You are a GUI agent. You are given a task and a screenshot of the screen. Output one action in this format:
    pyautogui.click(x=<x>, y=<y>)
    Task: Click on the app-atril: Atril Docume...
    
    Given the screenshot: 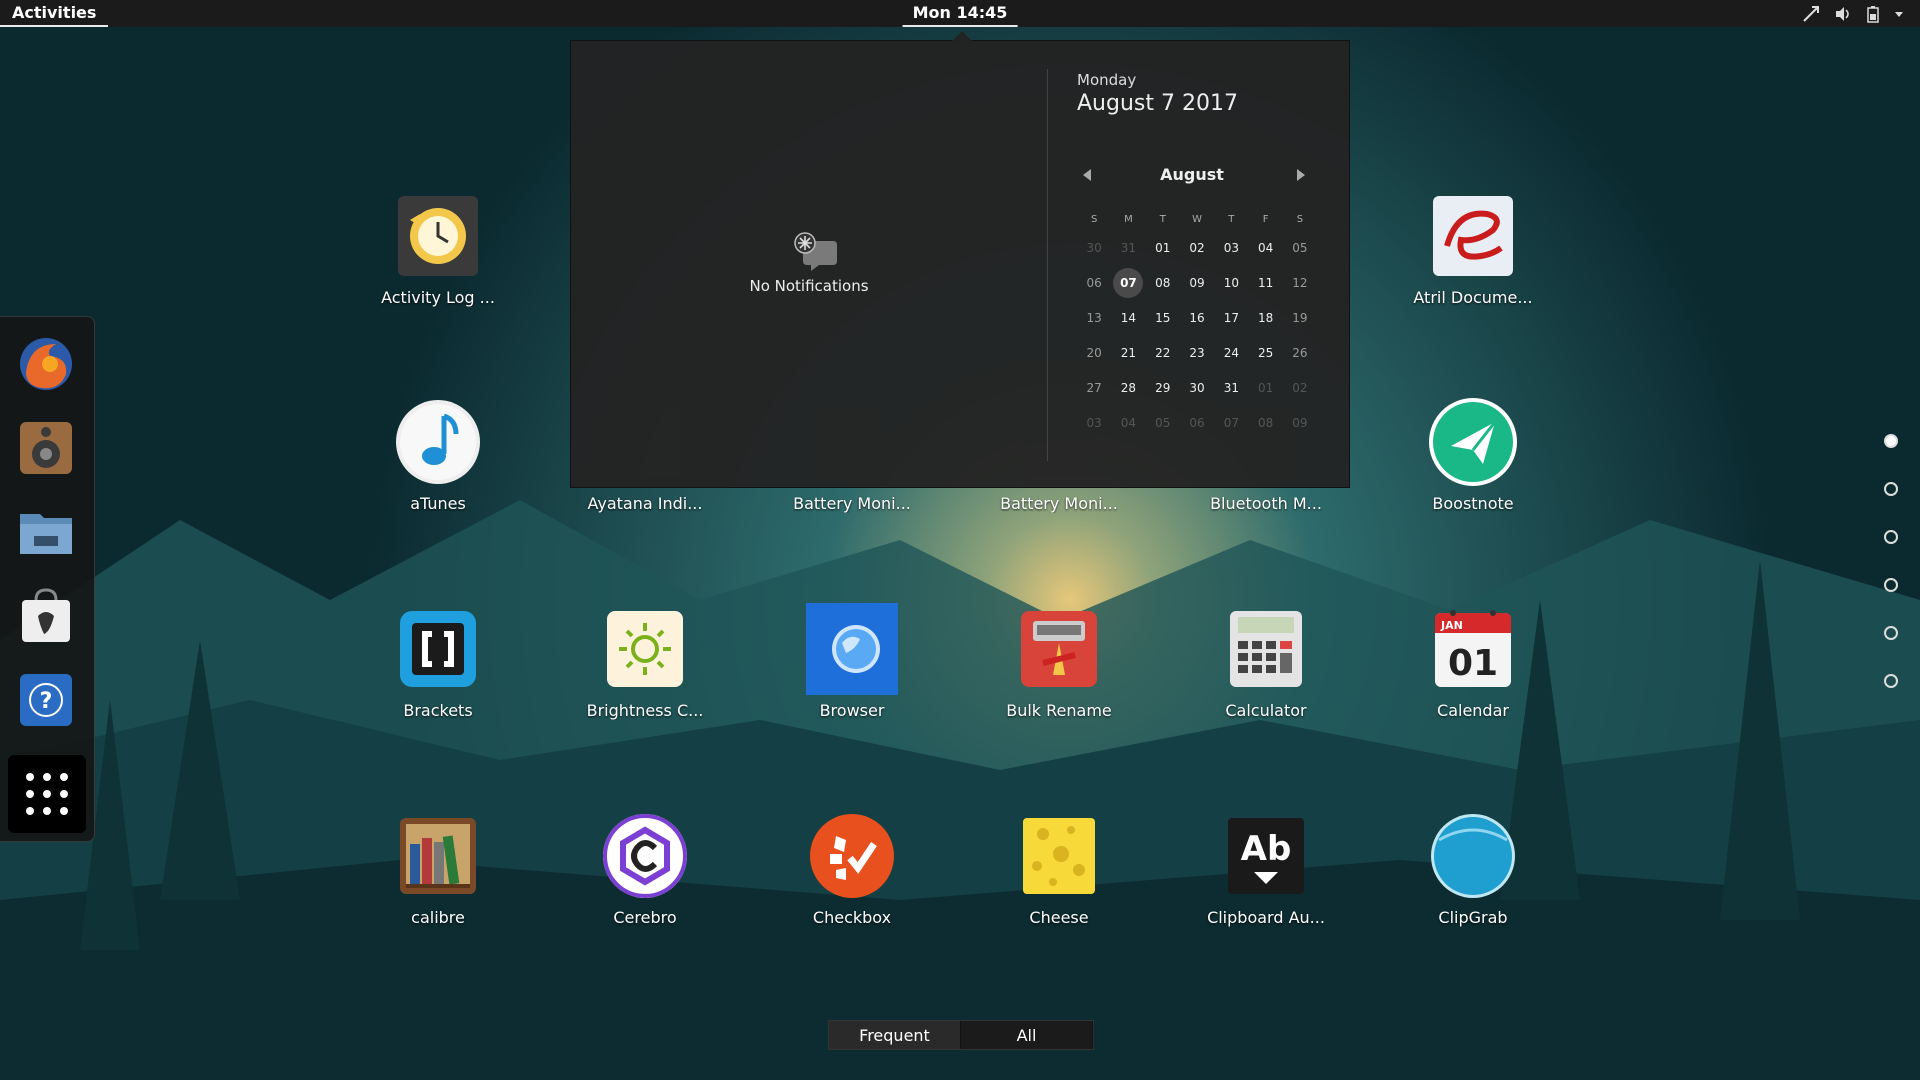 What is the action you would take?
    pyautogui.click(x=1473, y=255)
    